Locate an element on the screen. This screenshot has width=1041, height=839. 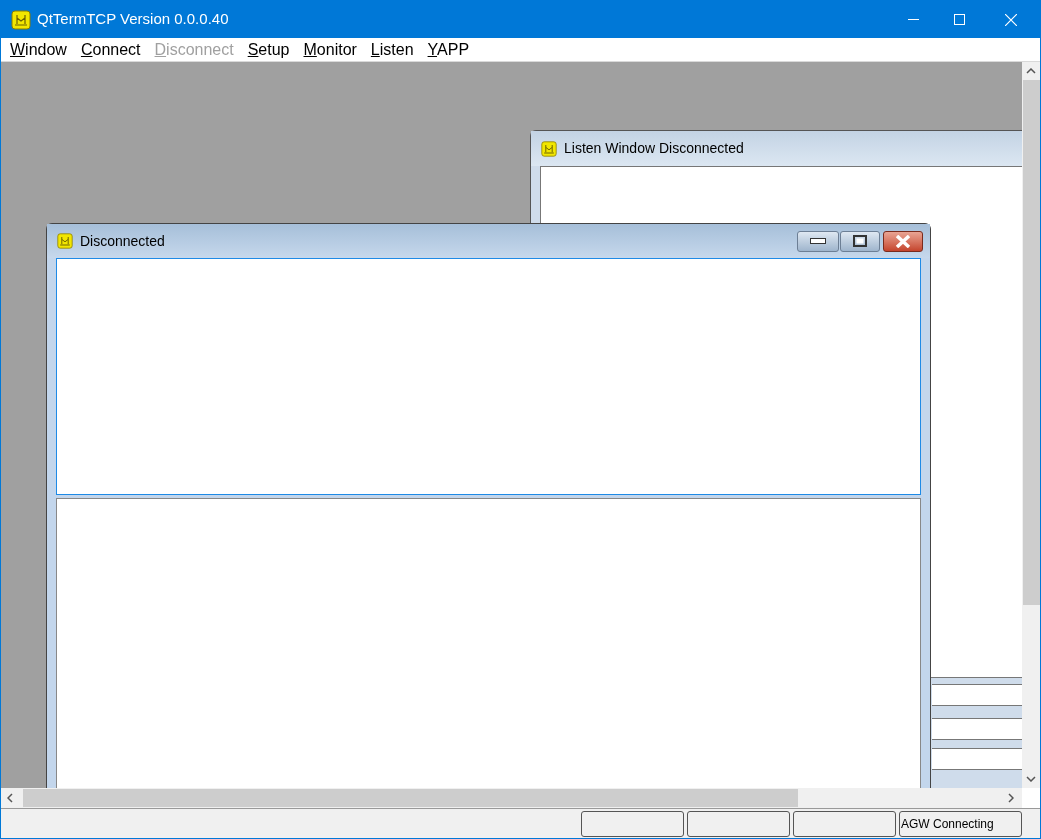
minimize-button is located at coordinates (818, 241).